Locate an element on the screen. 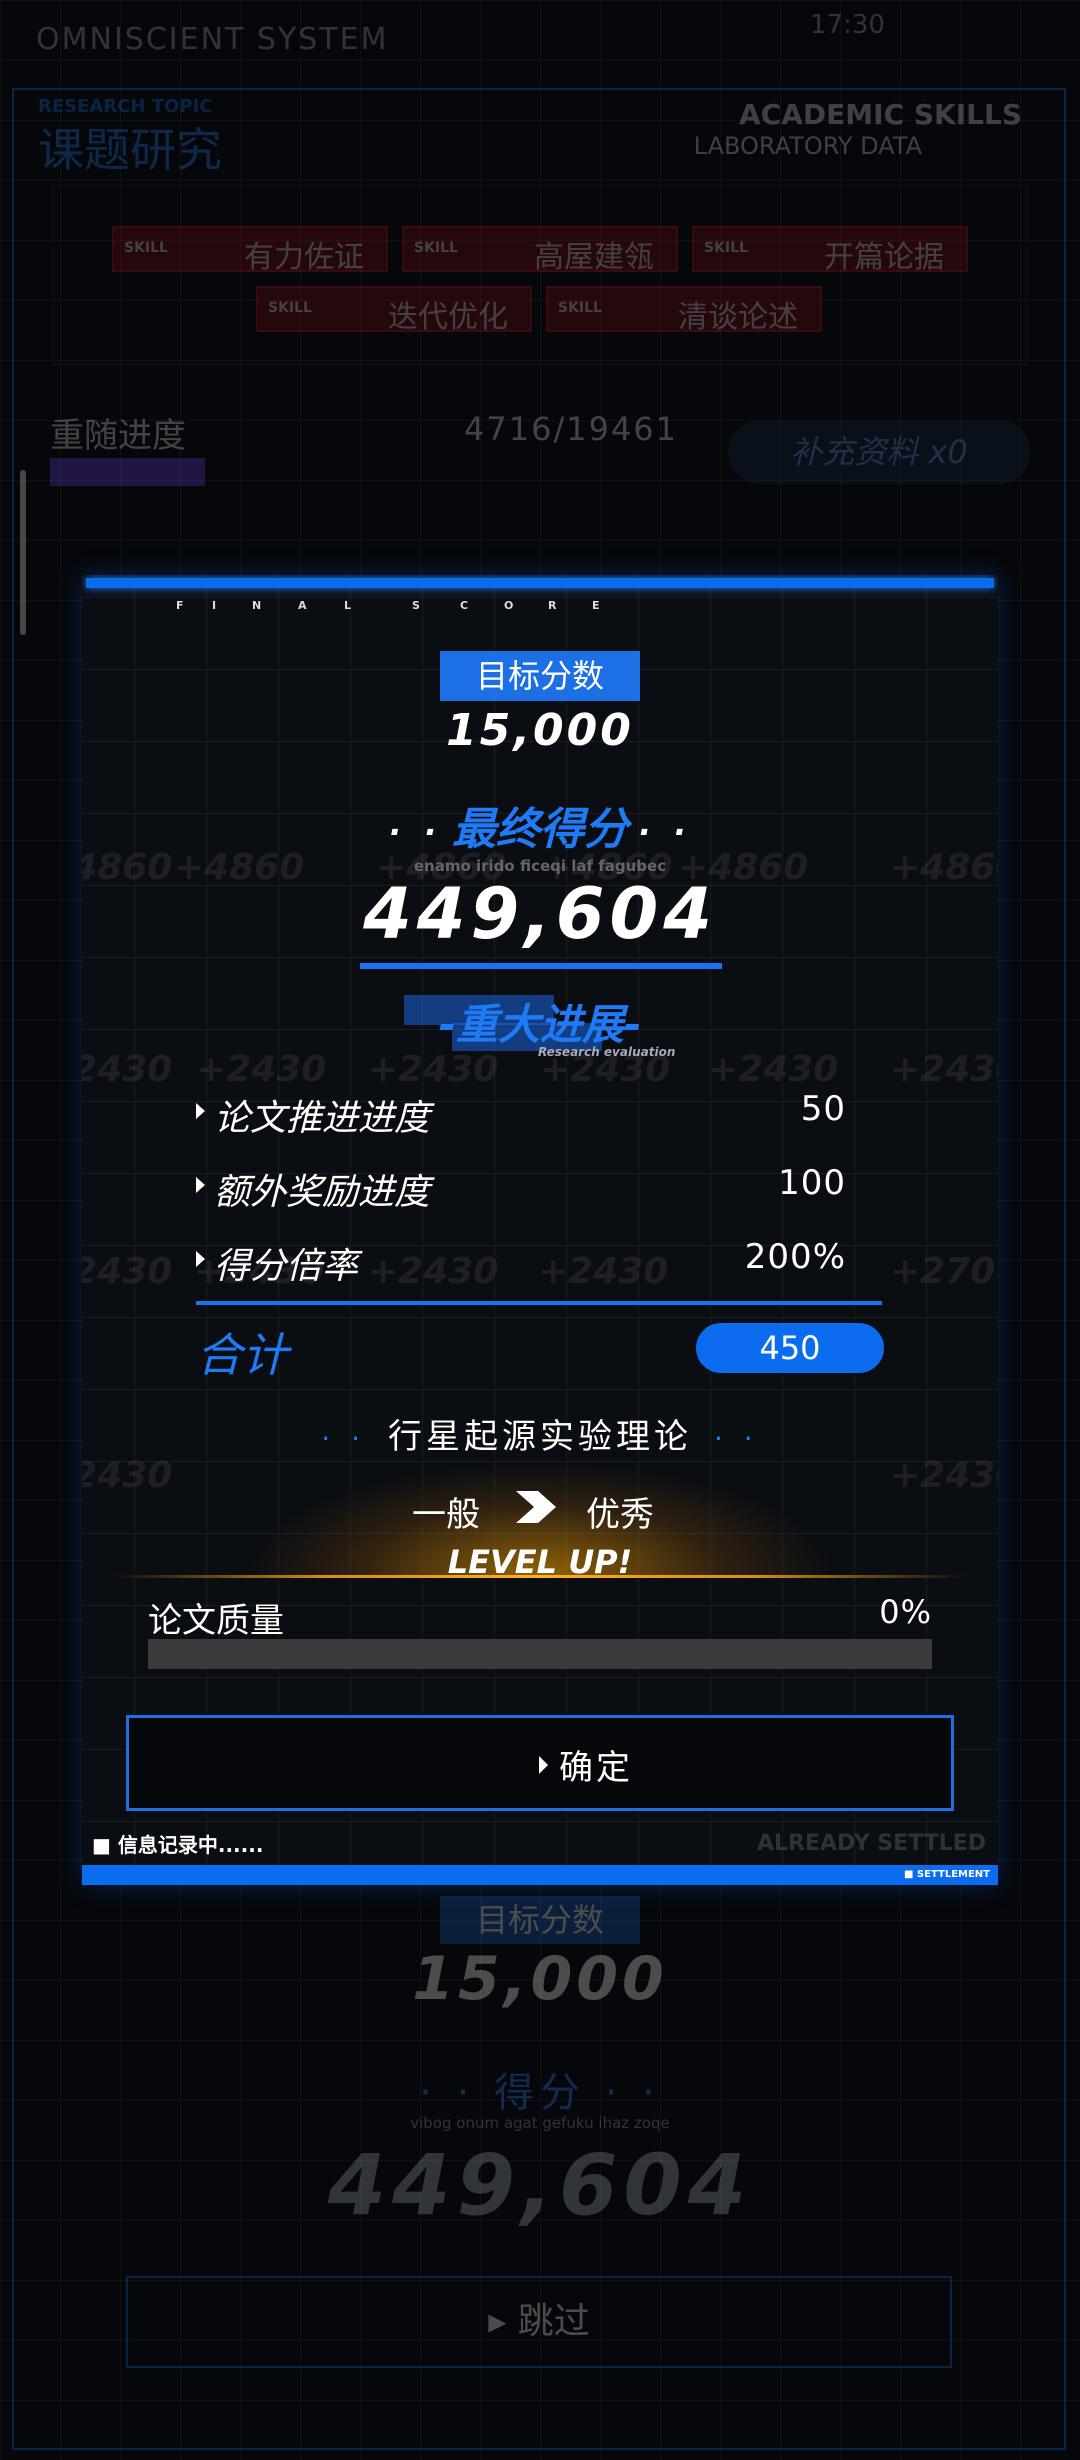 The width and height of the screenshot is (1080, 2460). final-score-letters: FINALSCORE is located at coordinates (540, 607).